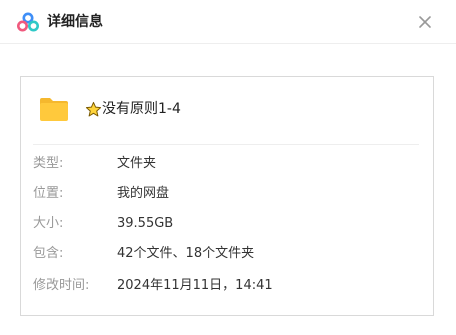 The height and width of the screenshot is (335, 456). What do you see at coordinates (145, 223) in the screenshot?
I see `detail-value: 39.55GB` at bounding box center [145, 223].